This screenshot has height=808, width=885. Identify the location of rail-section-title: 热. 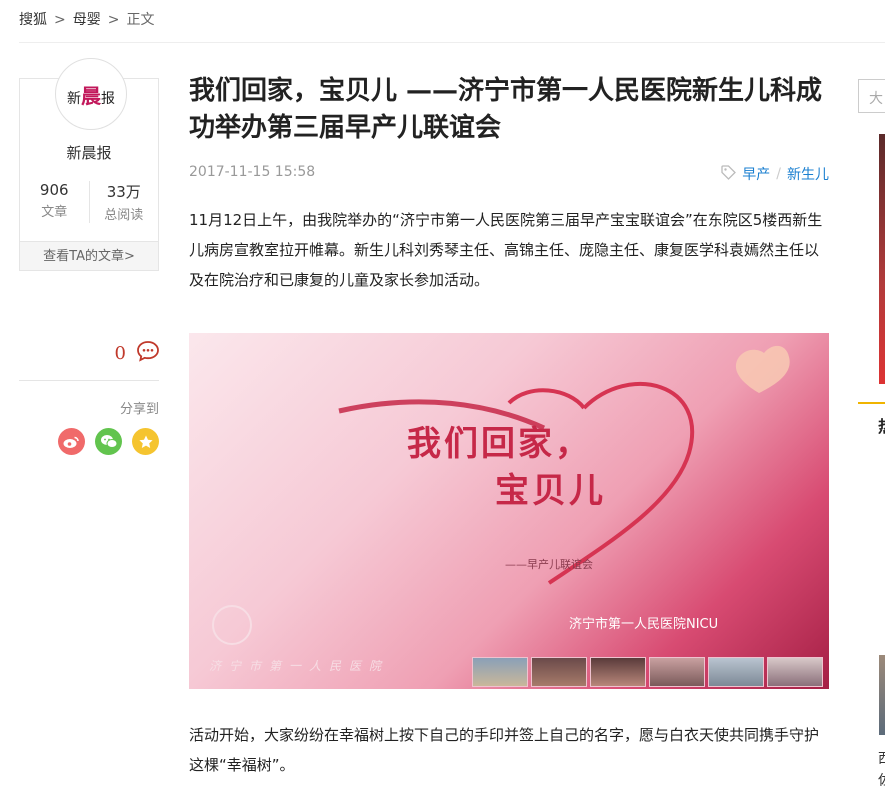
(881, 425).